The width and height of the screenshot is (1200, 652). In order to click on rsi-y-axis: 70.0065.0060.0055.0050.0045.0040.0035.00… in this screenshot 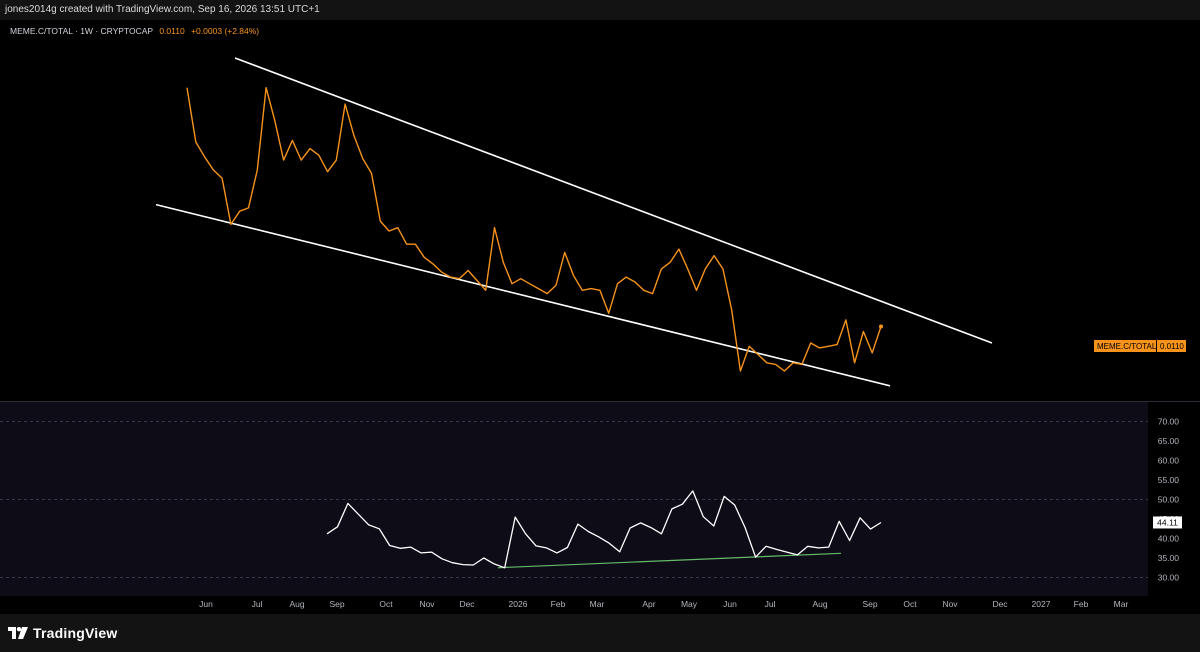, I will do `click(1167, 500)`.